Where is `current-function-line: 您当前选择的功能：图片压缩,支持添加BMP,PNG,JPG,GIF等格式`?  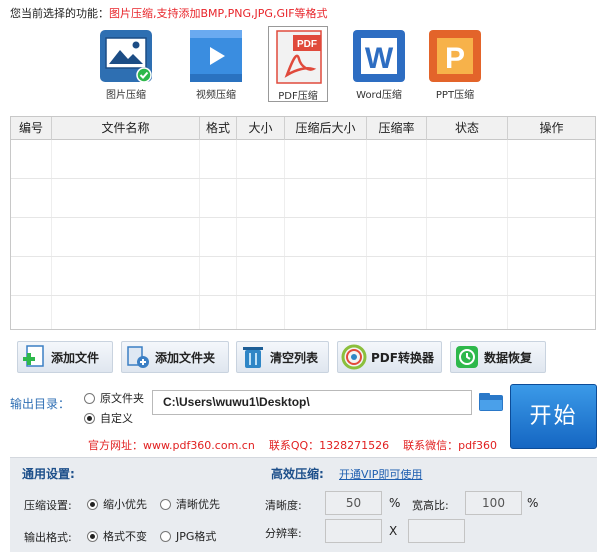 current-function-line: 您当前选择的功能：图片压缩,支持添加BMP,PNG,JPG,GIF等格式 is located at coordinates (169, 13).